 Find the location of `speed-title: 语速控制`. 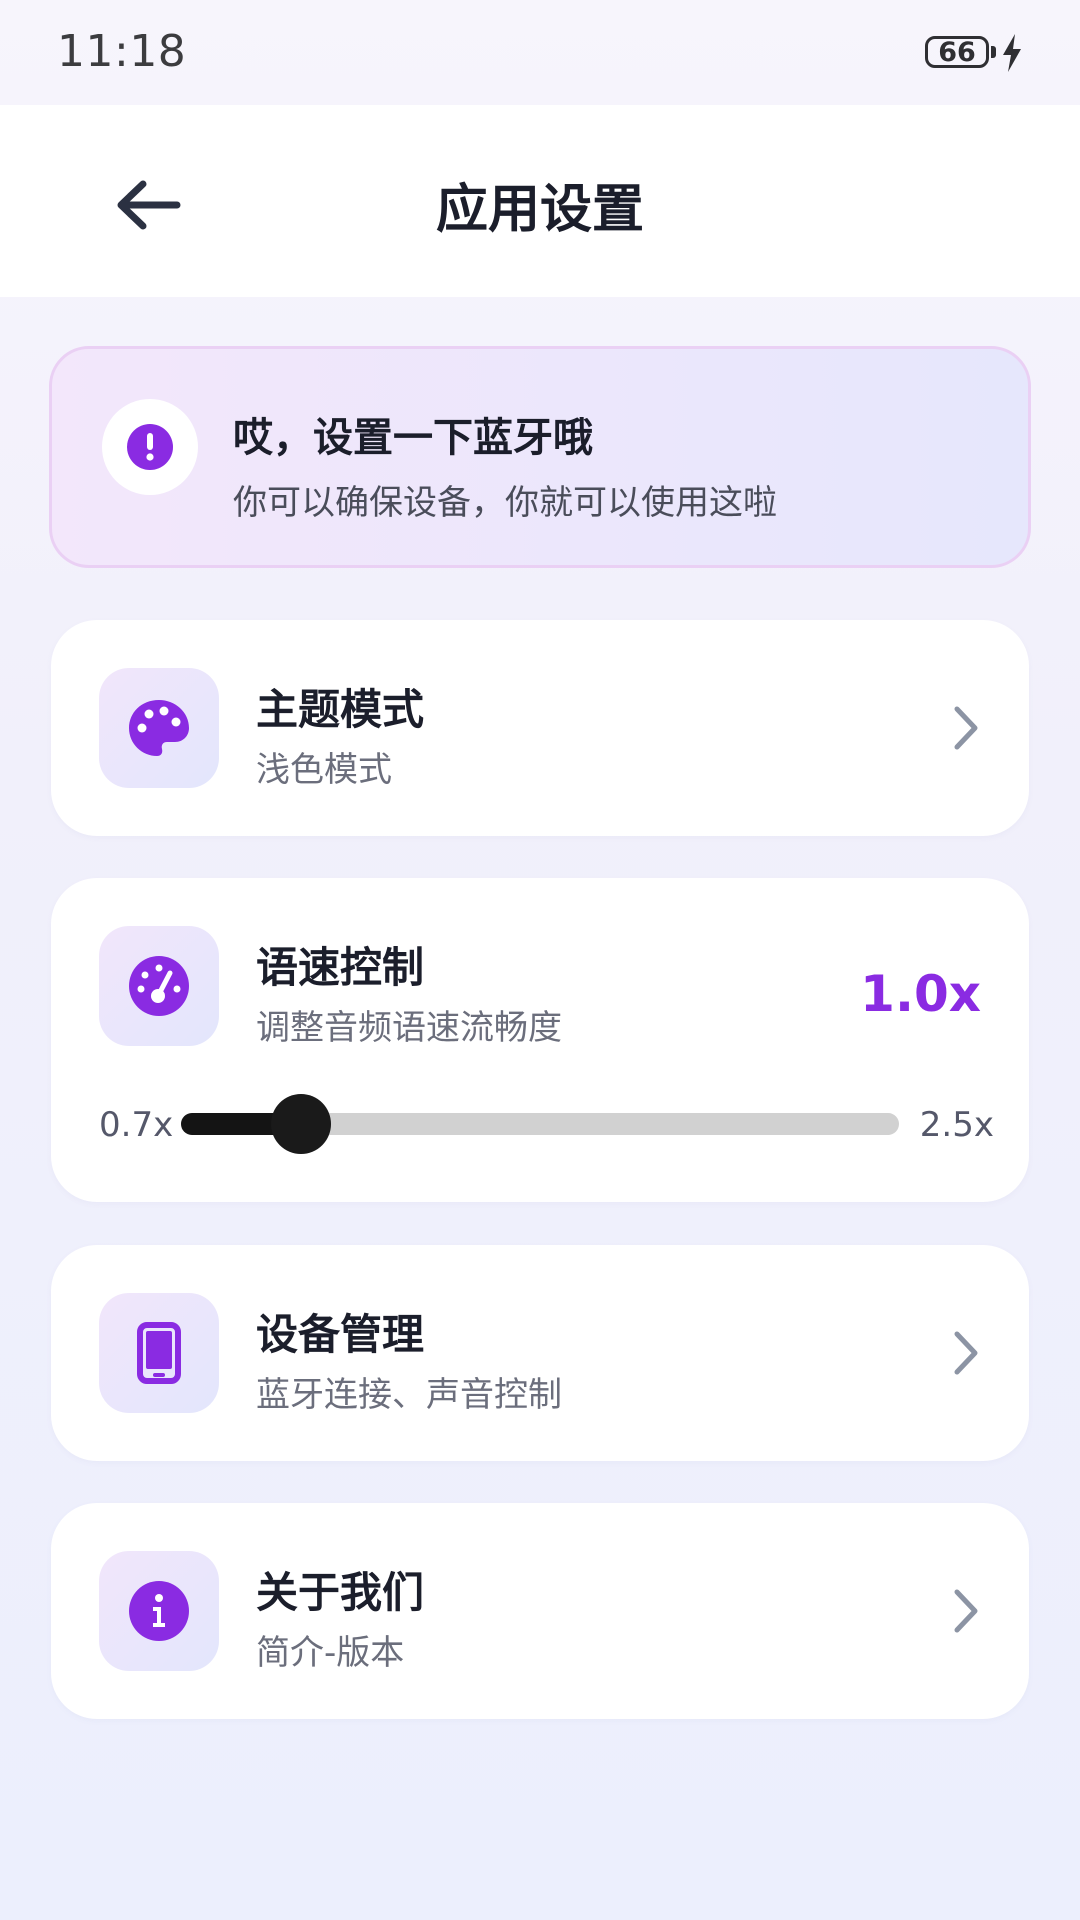

speed-title: 语速控制 is located at coordinates (340, 967).